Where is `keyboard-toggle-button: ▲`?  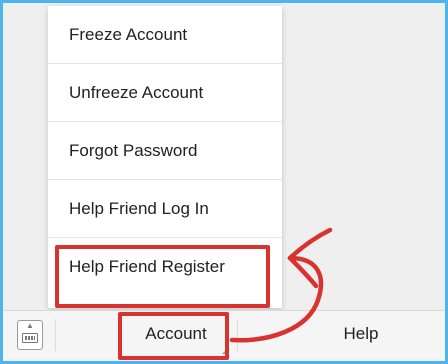 keyboard-toggle-button: ▲ is located at coordinates (30, 335).